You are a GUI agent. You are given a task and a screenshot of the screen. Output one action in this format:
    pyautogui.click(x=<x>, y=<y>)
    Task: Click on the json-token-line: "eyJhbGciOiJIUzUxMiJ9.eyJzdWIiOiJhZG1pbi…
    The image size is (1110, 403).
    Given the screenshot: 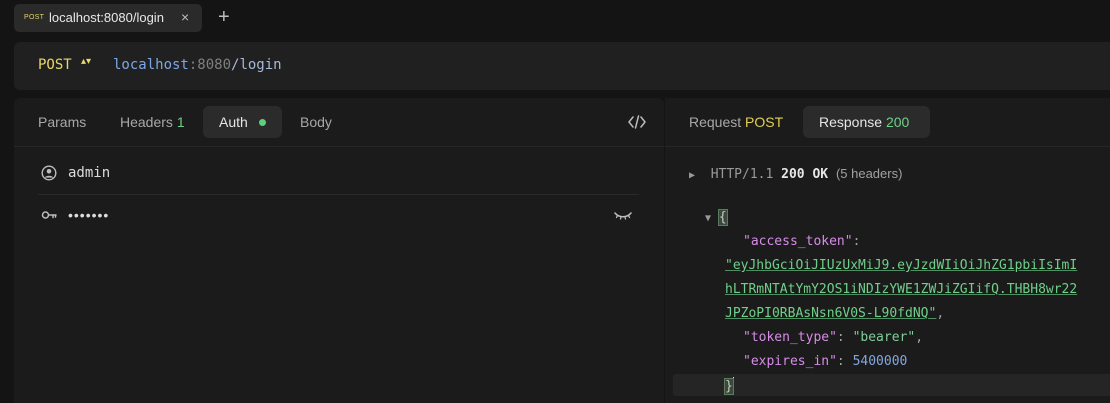 What is the action you would take?
    pyautogui.click(x=901, y=266)
    